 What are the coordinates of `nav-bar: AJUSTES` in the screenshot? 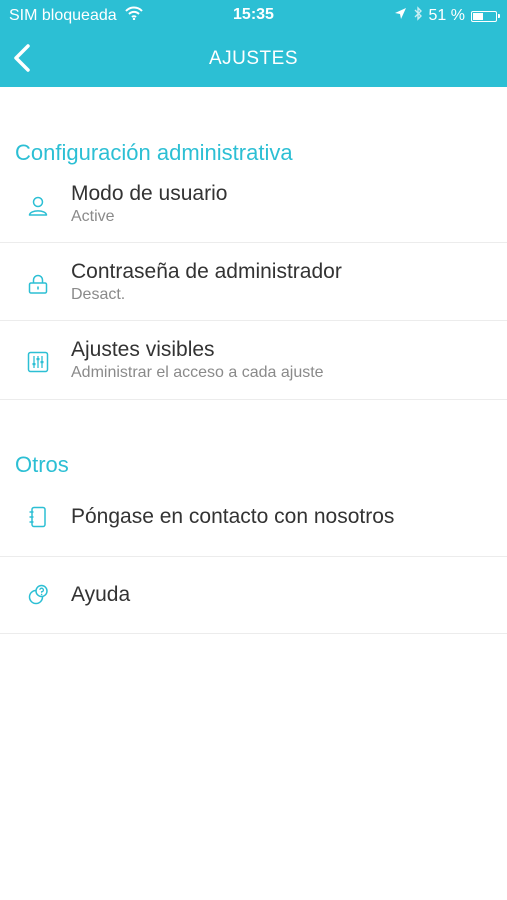 It's located at (253, 58).